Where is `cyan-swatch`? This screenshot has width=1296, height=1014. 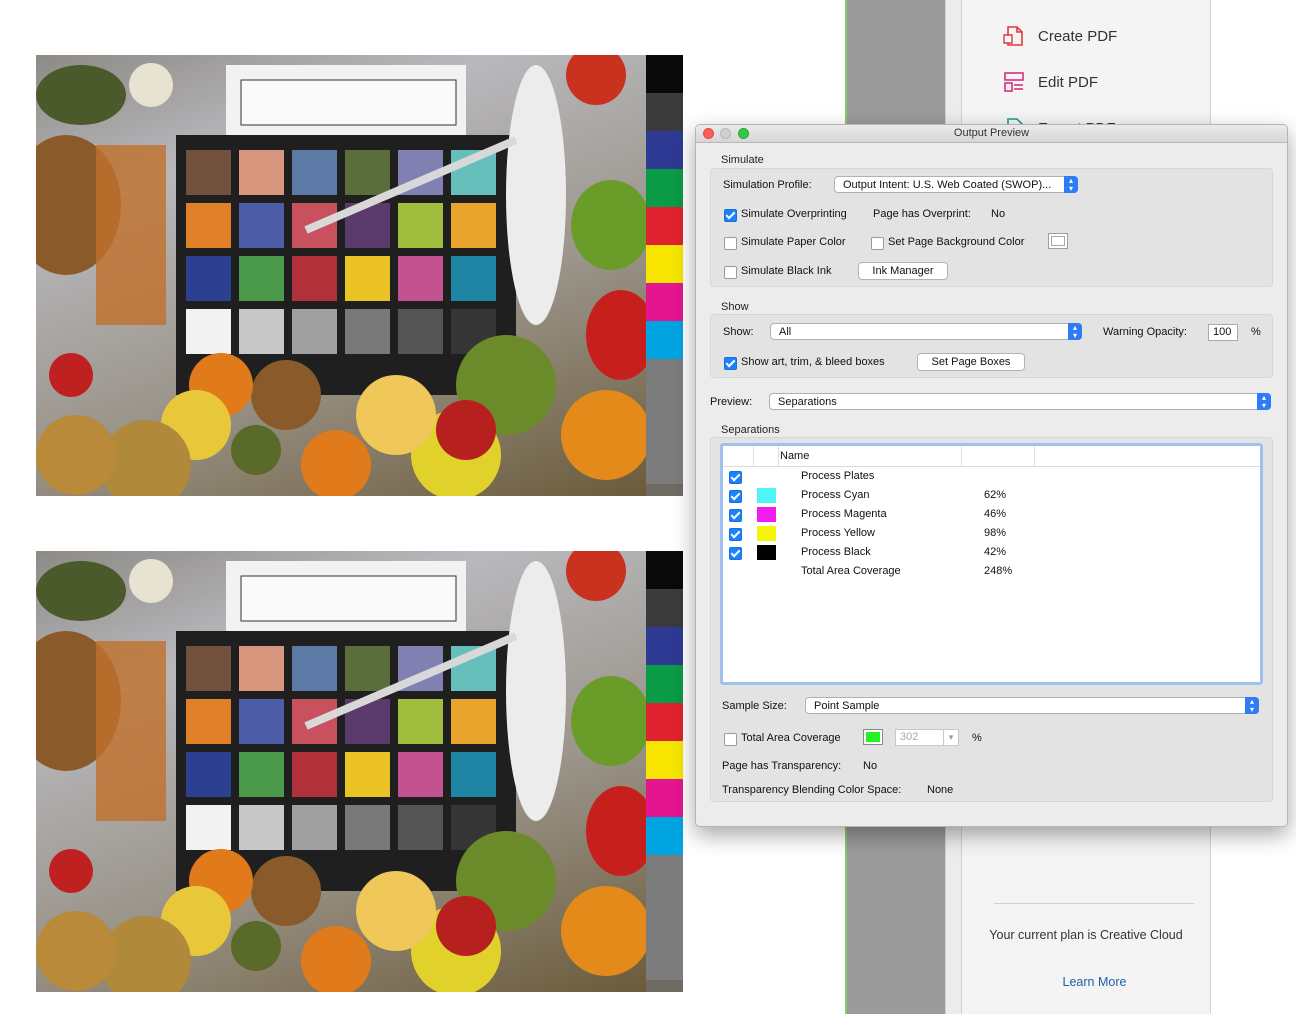
cyan-swatch is located at coordinates (766, 495).